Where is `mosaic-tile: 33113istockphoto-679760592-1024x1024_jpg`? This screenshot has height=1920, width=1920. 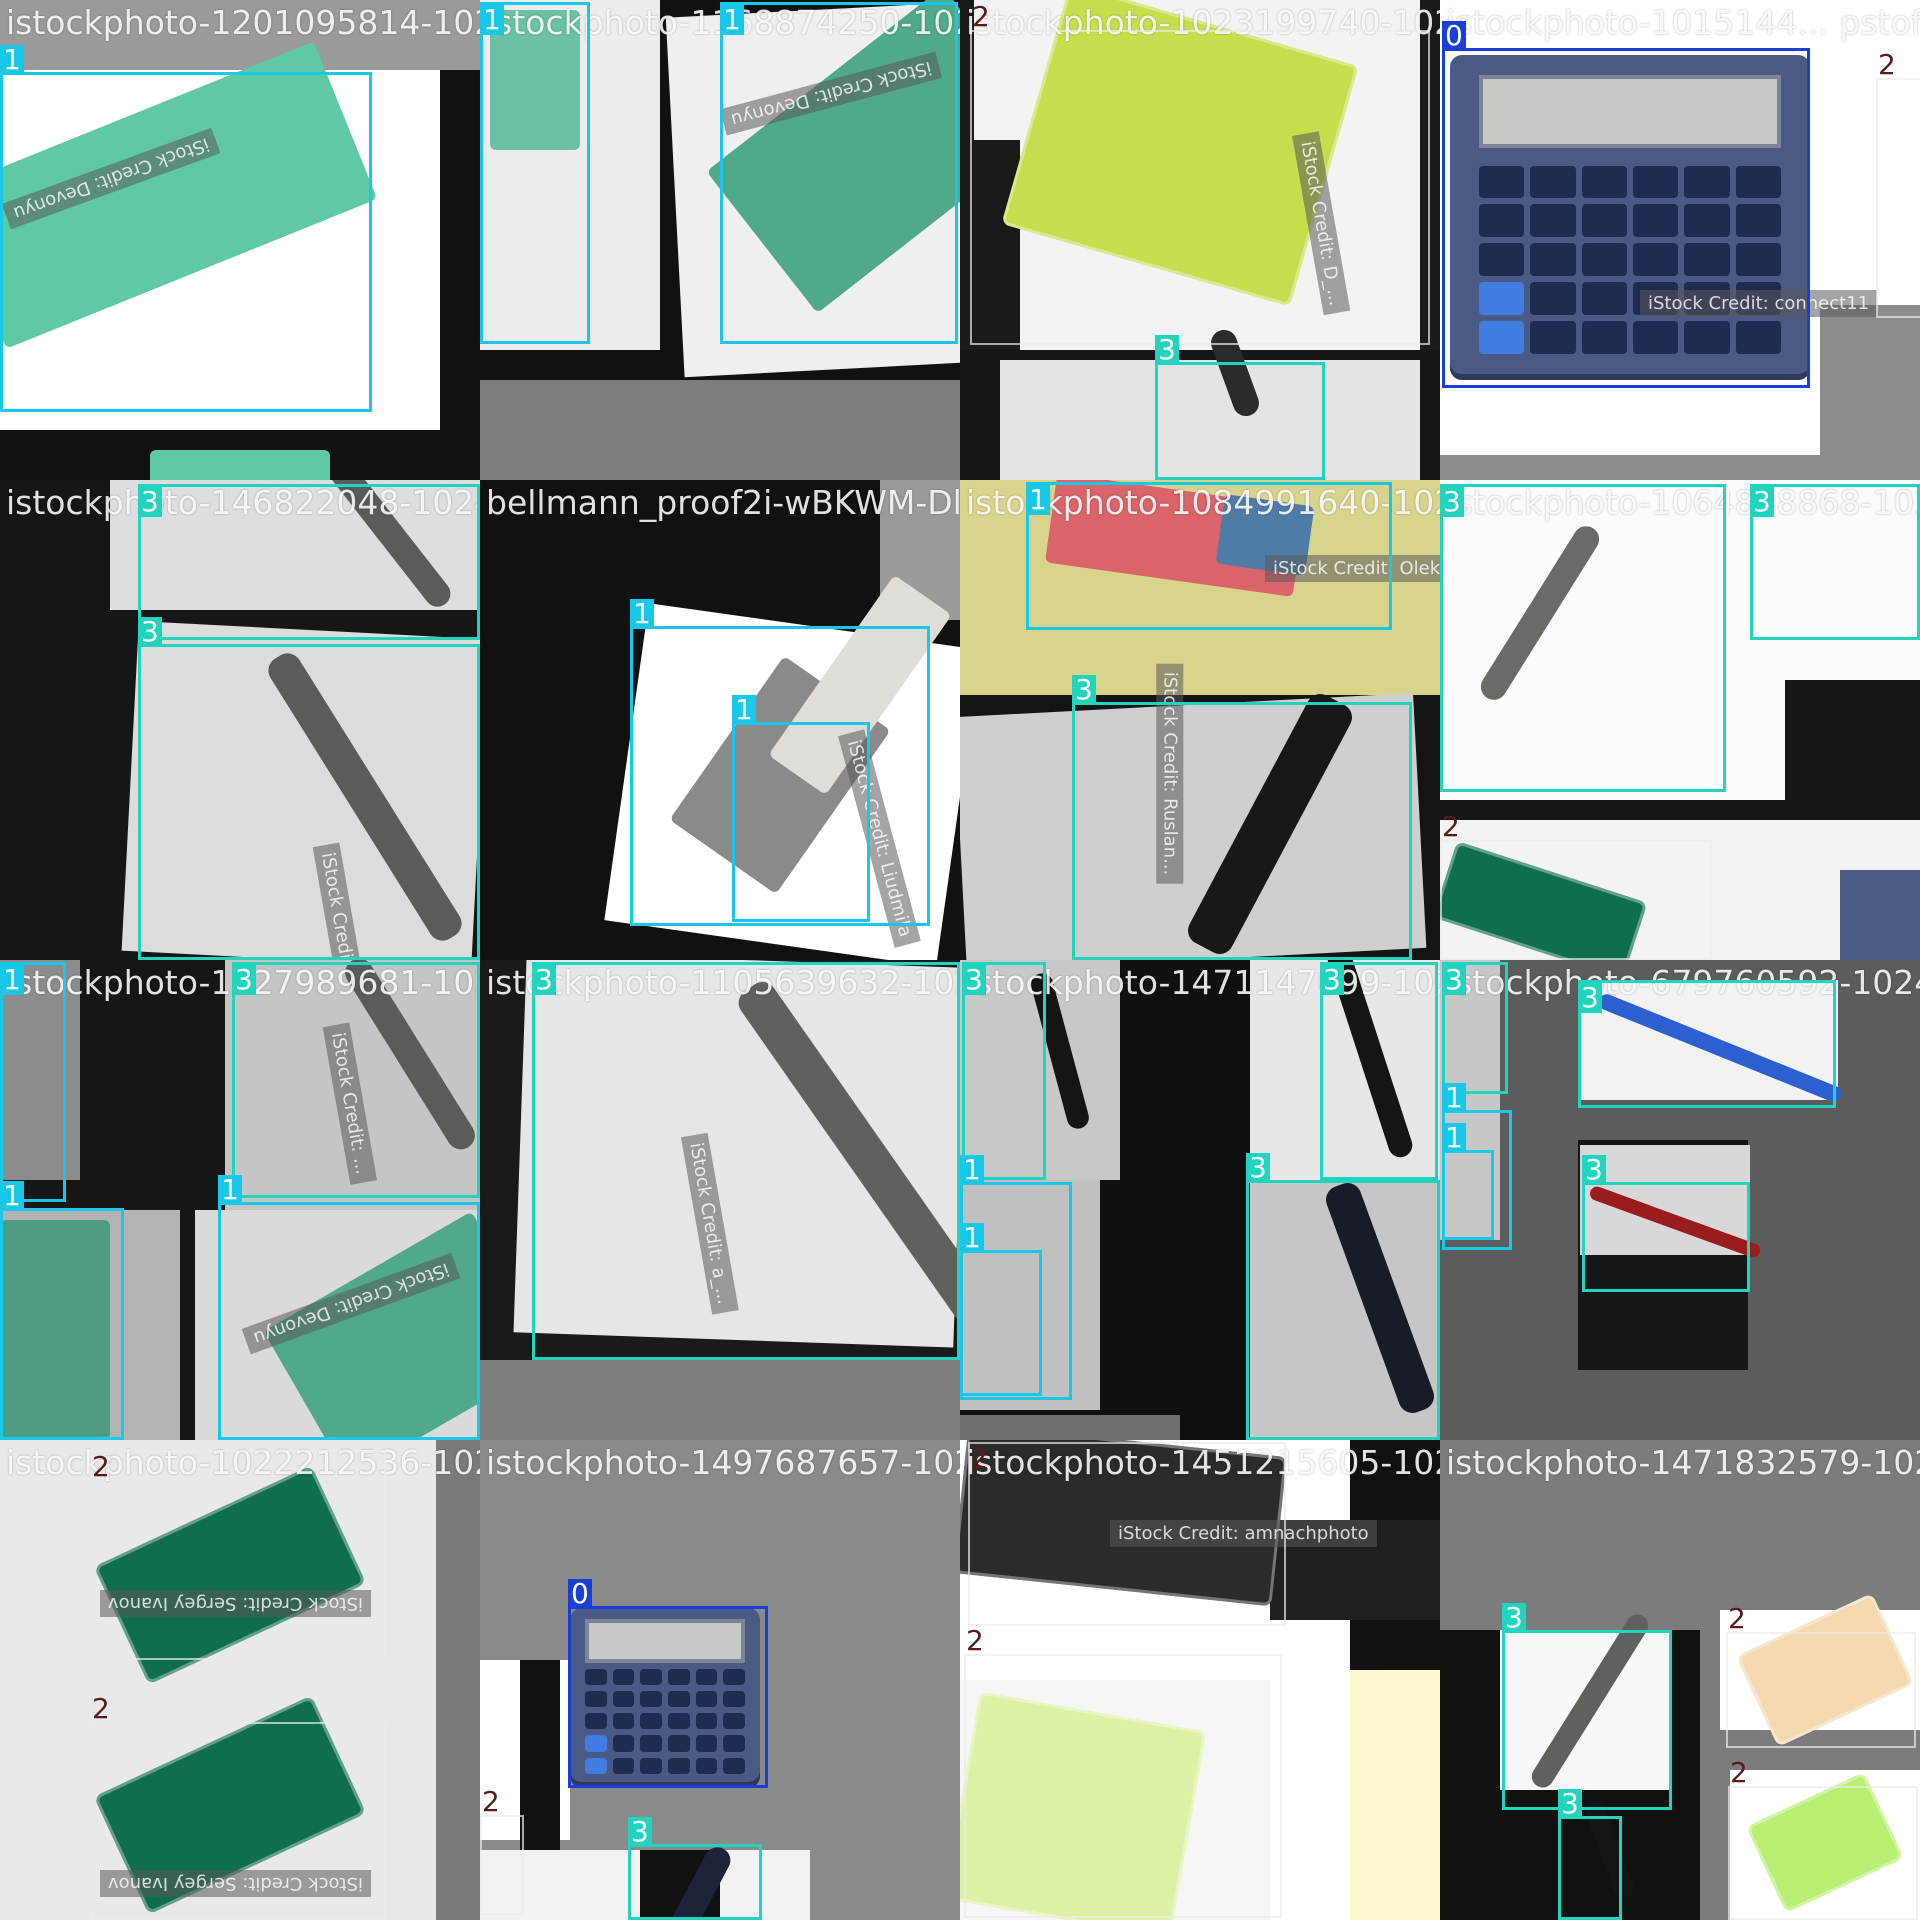 mosaic-tile: 33113istockphoto-679760592-1024x1024_jpg is located at coordinates (1680, 1200).